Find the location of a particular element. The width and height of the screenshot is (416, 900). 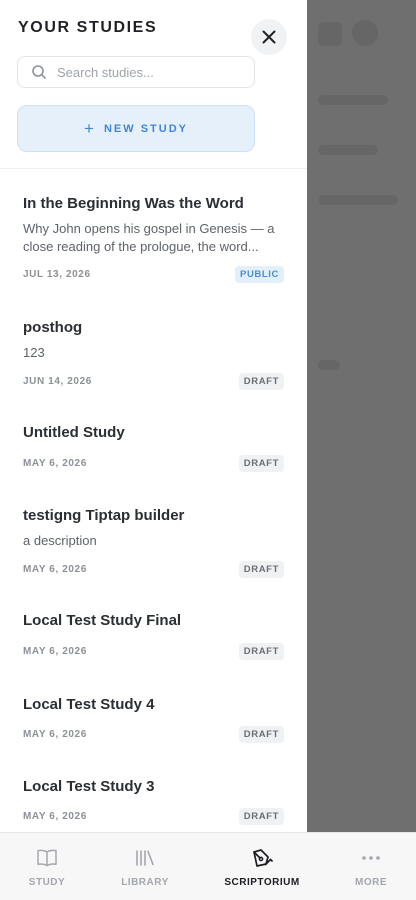

study-item: Local Test Study 4 MAY 6, 2026 DRAFT is located at coordinates (153, 709).